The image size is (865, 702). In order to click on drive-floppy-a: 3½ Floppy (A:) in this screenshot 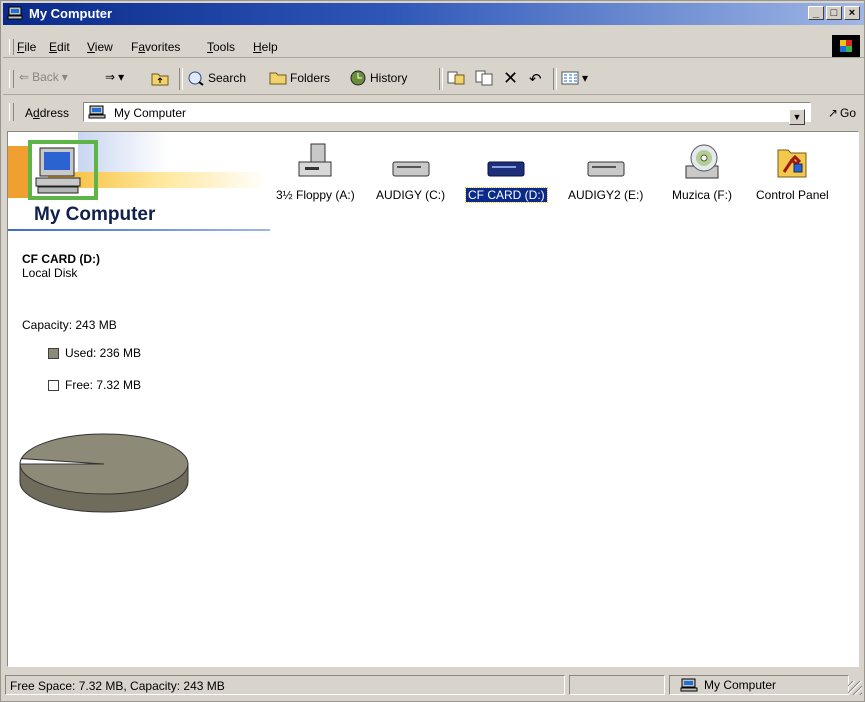, I will do `click(315, 170)`.